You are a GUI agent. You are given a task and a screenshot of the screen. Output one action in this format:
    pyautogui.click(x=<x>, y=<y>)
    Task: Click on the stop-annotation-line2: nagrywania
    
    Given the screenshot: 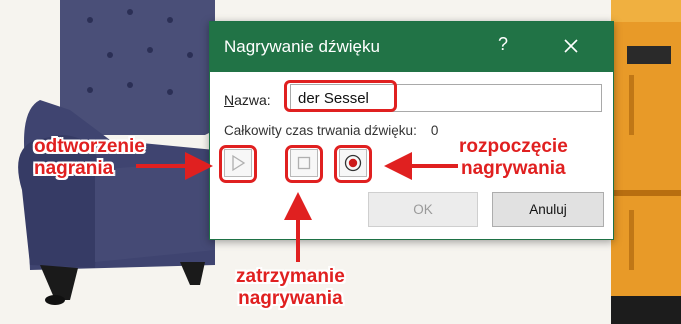 What is the action you would take?
    pyautogui.click(x=290, y=298)
    